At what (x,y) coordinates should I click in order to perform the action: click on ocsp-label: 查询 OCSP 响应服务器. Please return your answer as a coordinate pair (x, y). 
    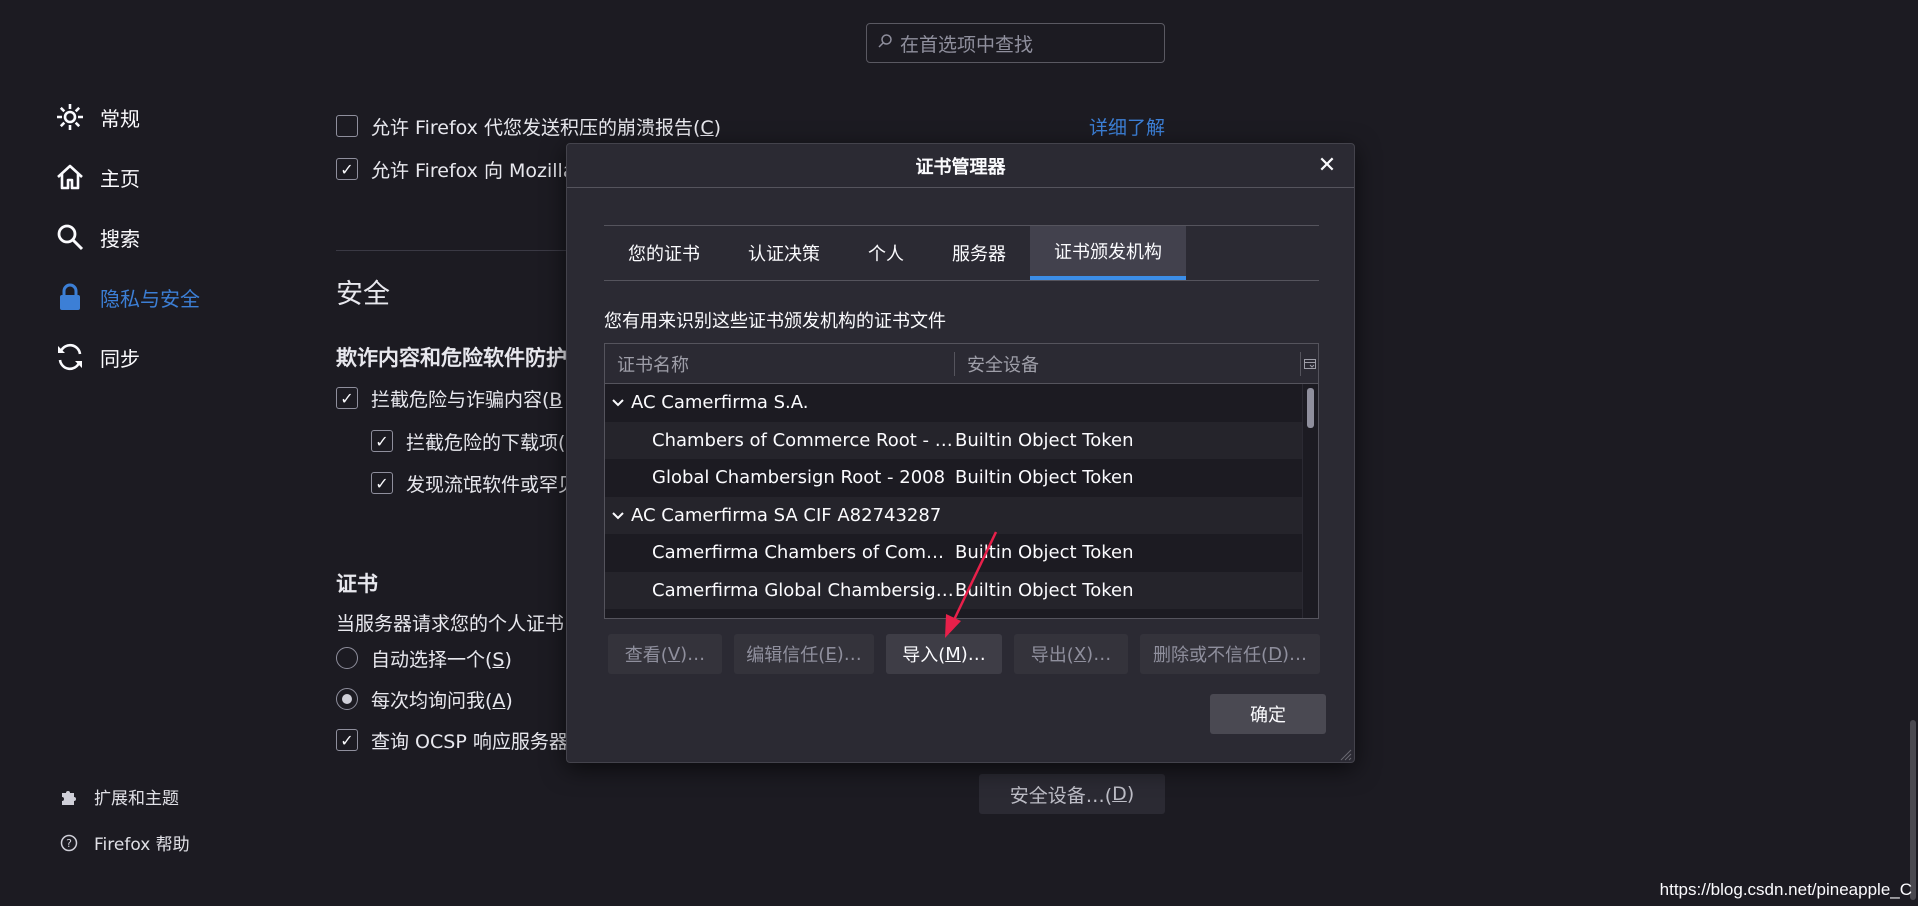
    Looking at the image, I should click on (469, 742).